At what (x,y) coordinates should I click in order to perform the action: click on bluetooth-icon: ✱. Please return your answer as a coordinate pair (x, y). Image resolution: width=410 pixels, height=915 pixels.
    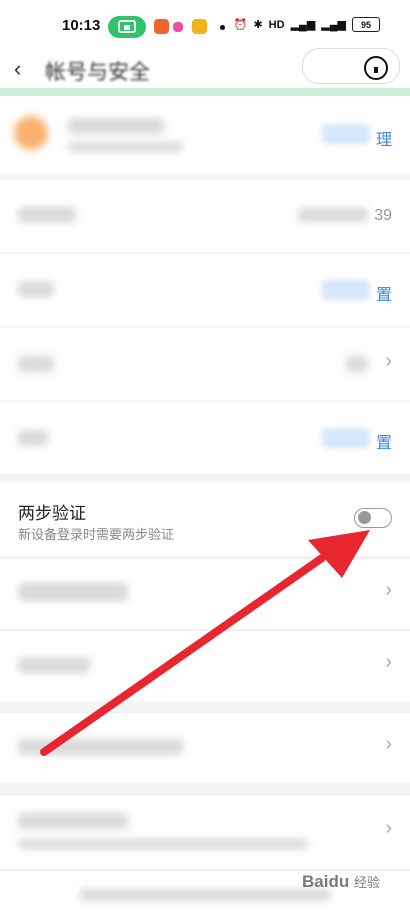
    Looking at the image, I should click on (258, 25).